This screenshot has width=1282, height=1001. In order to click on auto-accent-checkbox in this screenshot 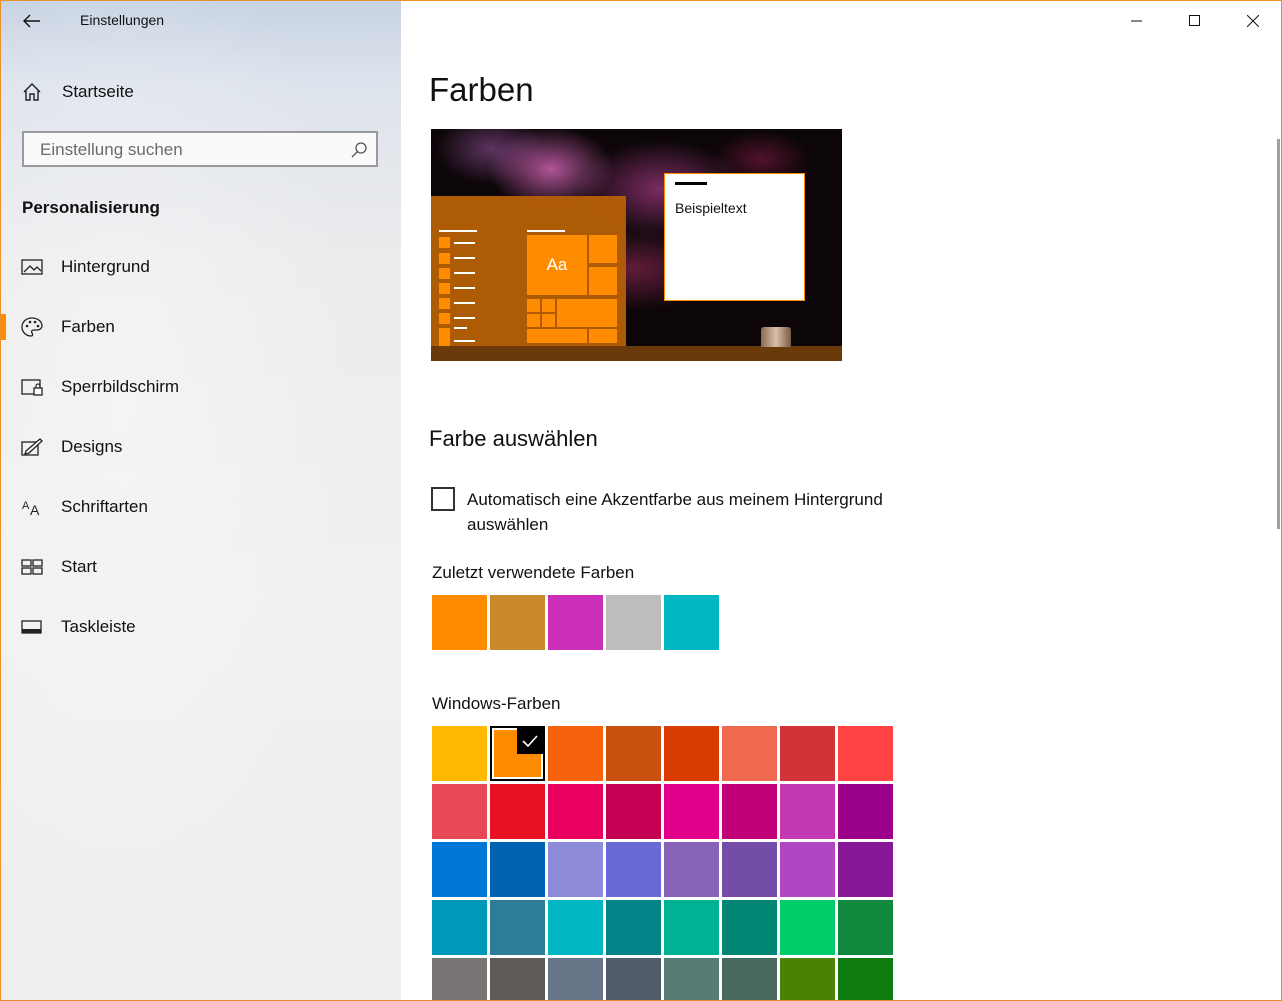, I will do `click(443, 499)`.